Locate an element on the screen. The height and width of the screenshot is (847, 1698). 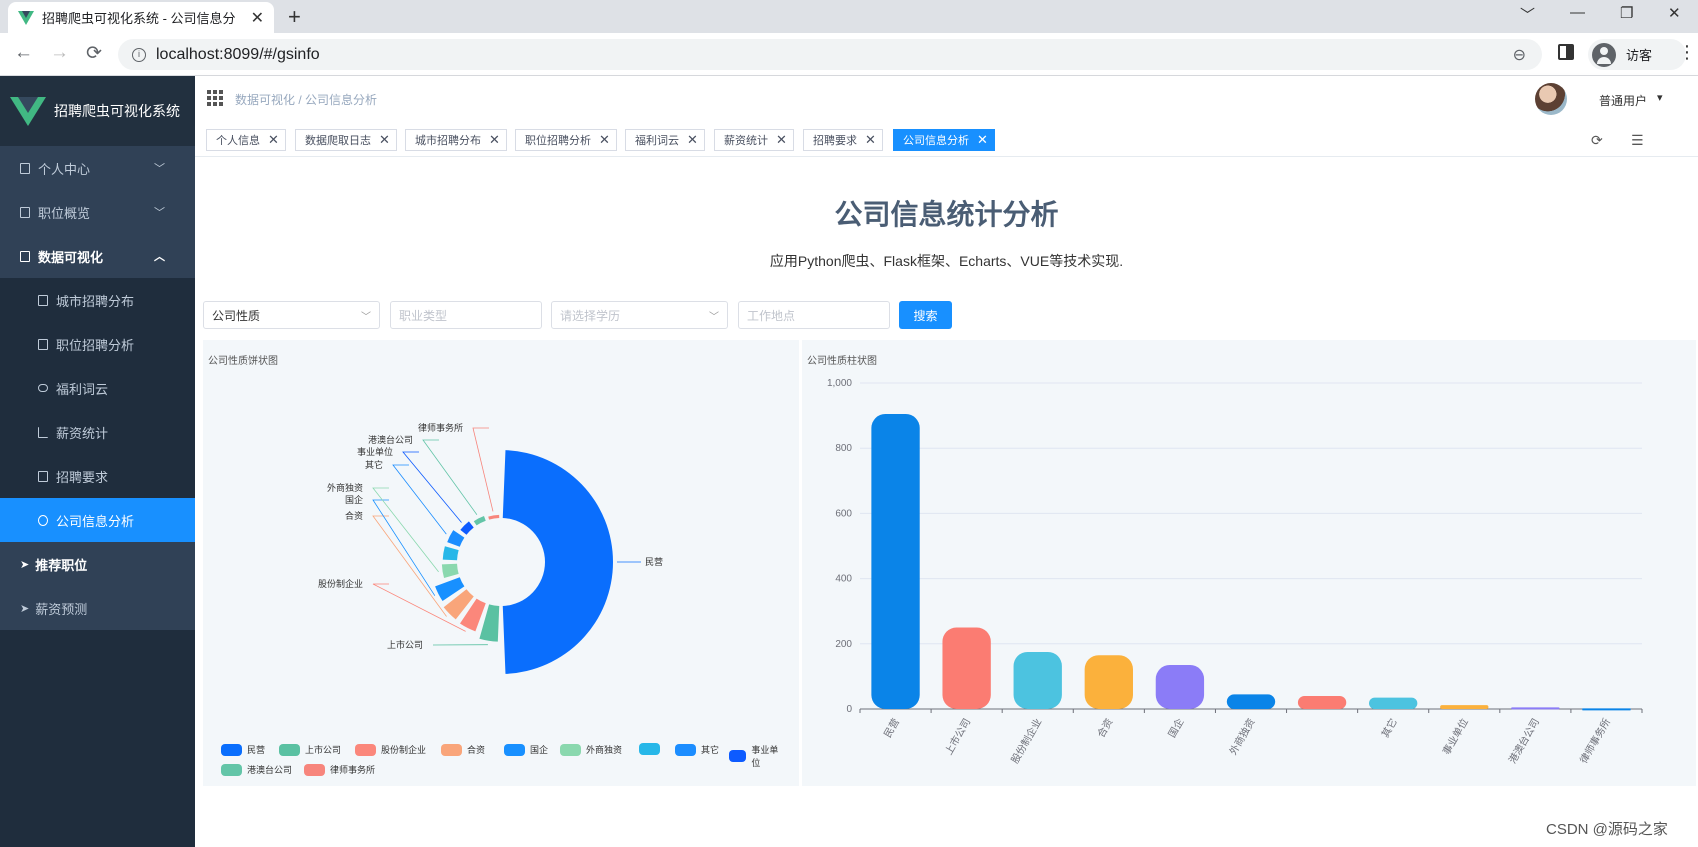
pie-legend-item: 港澳台公司 is located at coordinates (256, 769).